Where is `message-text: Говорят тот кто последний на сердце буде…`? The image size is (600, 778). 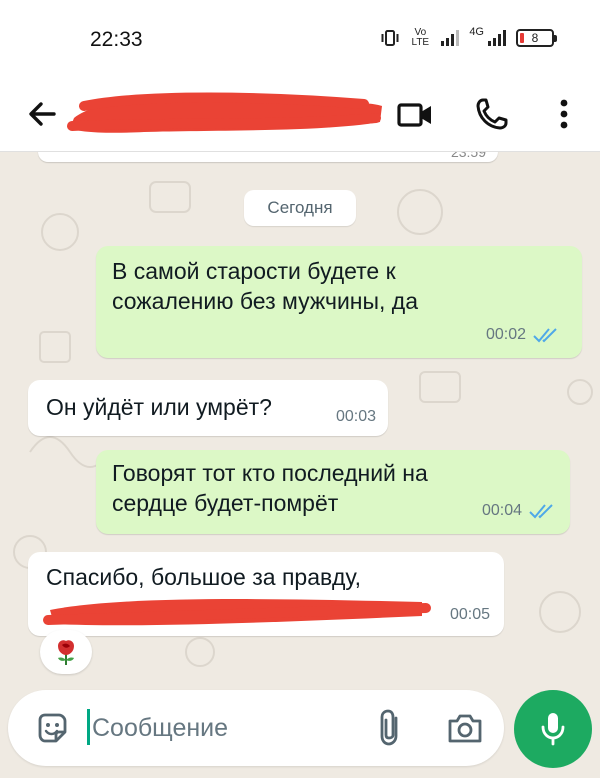 message-text: Говорят тот кто последний на сердце буде… is located at coordinates (270, 488).